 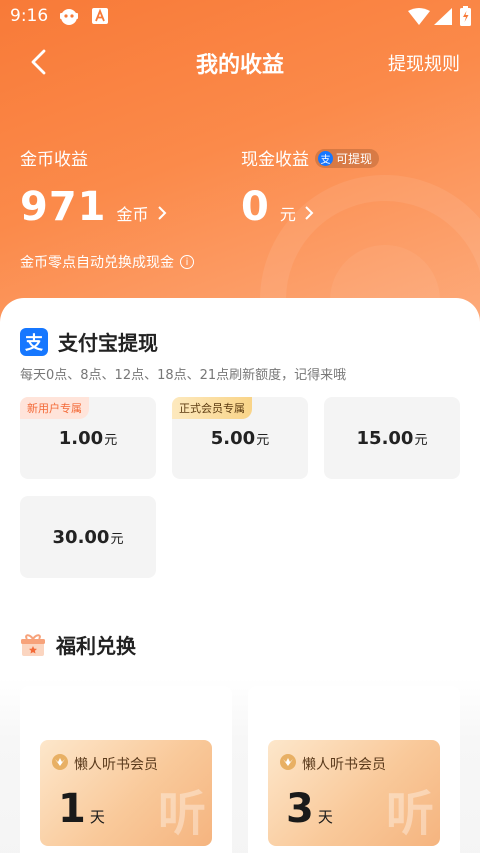 What do you see at coordinates (63, 207) in the screenshot?
I see `coin-earnings-value: 971` at bounding box center [63, 207].